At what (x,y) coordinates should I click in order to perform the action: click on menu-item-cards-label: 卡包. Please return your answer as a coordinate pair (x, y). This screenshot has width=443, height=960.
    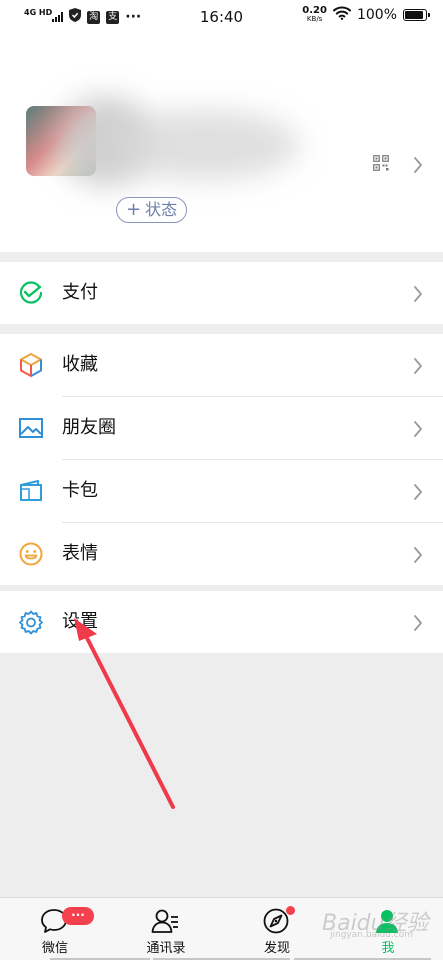
    Looking at the image, I should click on (80, 490).